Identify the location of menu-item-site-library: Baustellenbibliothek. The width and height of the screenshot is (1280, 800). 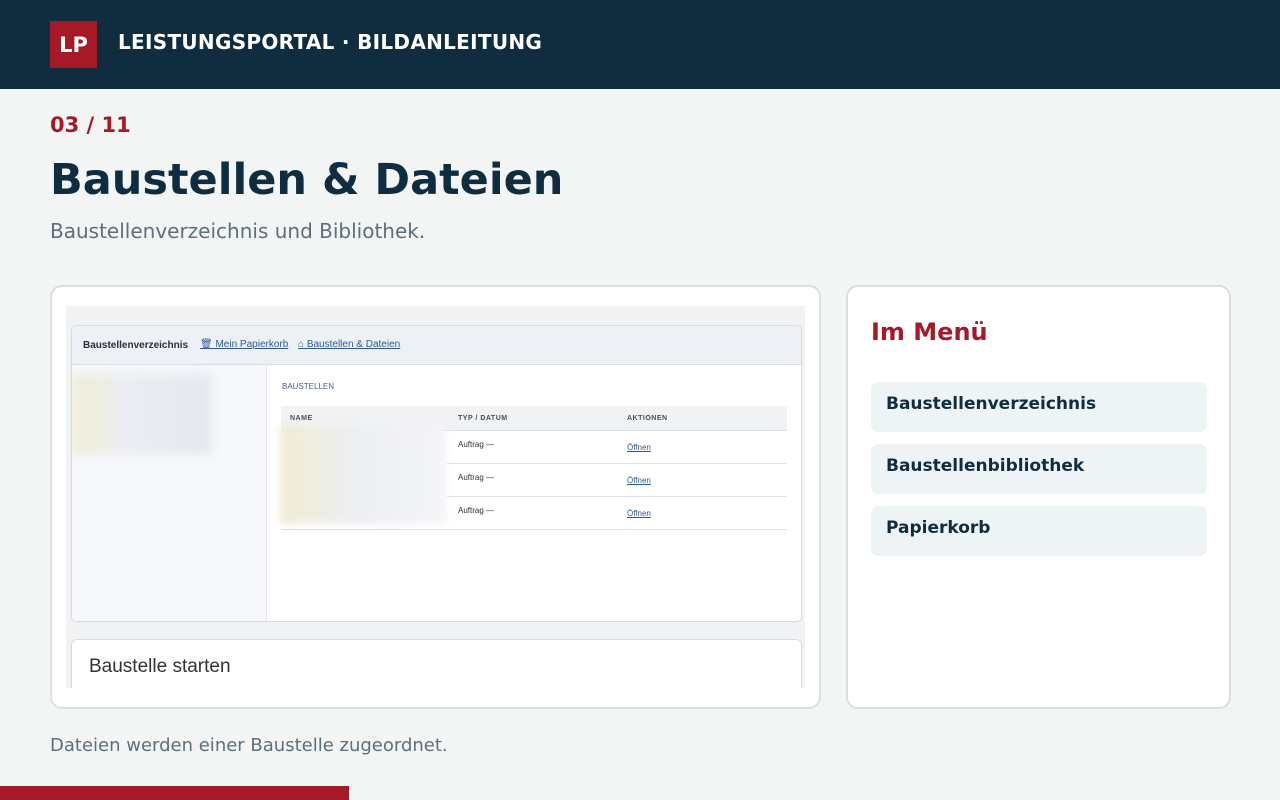
(1039, 469).